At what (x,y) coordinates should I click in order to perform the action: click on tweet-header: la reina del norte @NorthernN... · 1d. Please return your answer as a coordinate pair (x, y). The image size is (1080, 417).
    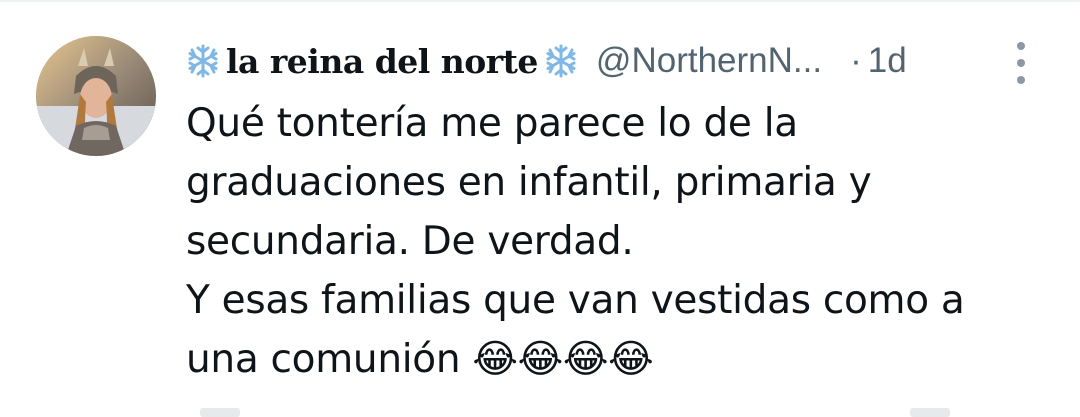
    Looking at the image, I should click on (616, 61).